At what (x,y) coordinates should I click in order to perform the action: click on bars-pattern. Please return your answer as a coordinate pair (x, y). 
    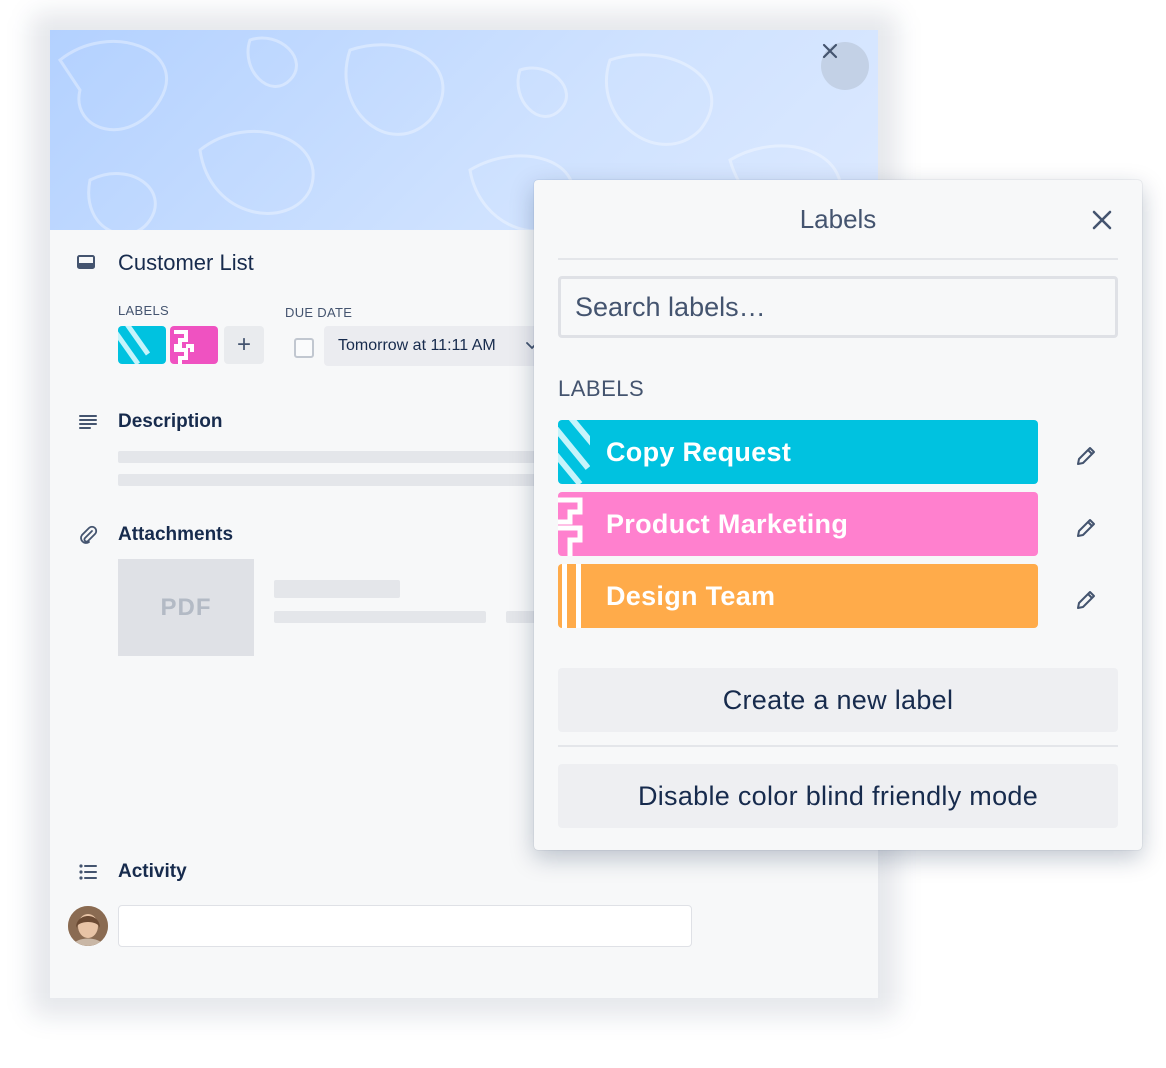
    Looking at the image, I should click on (571, 596).